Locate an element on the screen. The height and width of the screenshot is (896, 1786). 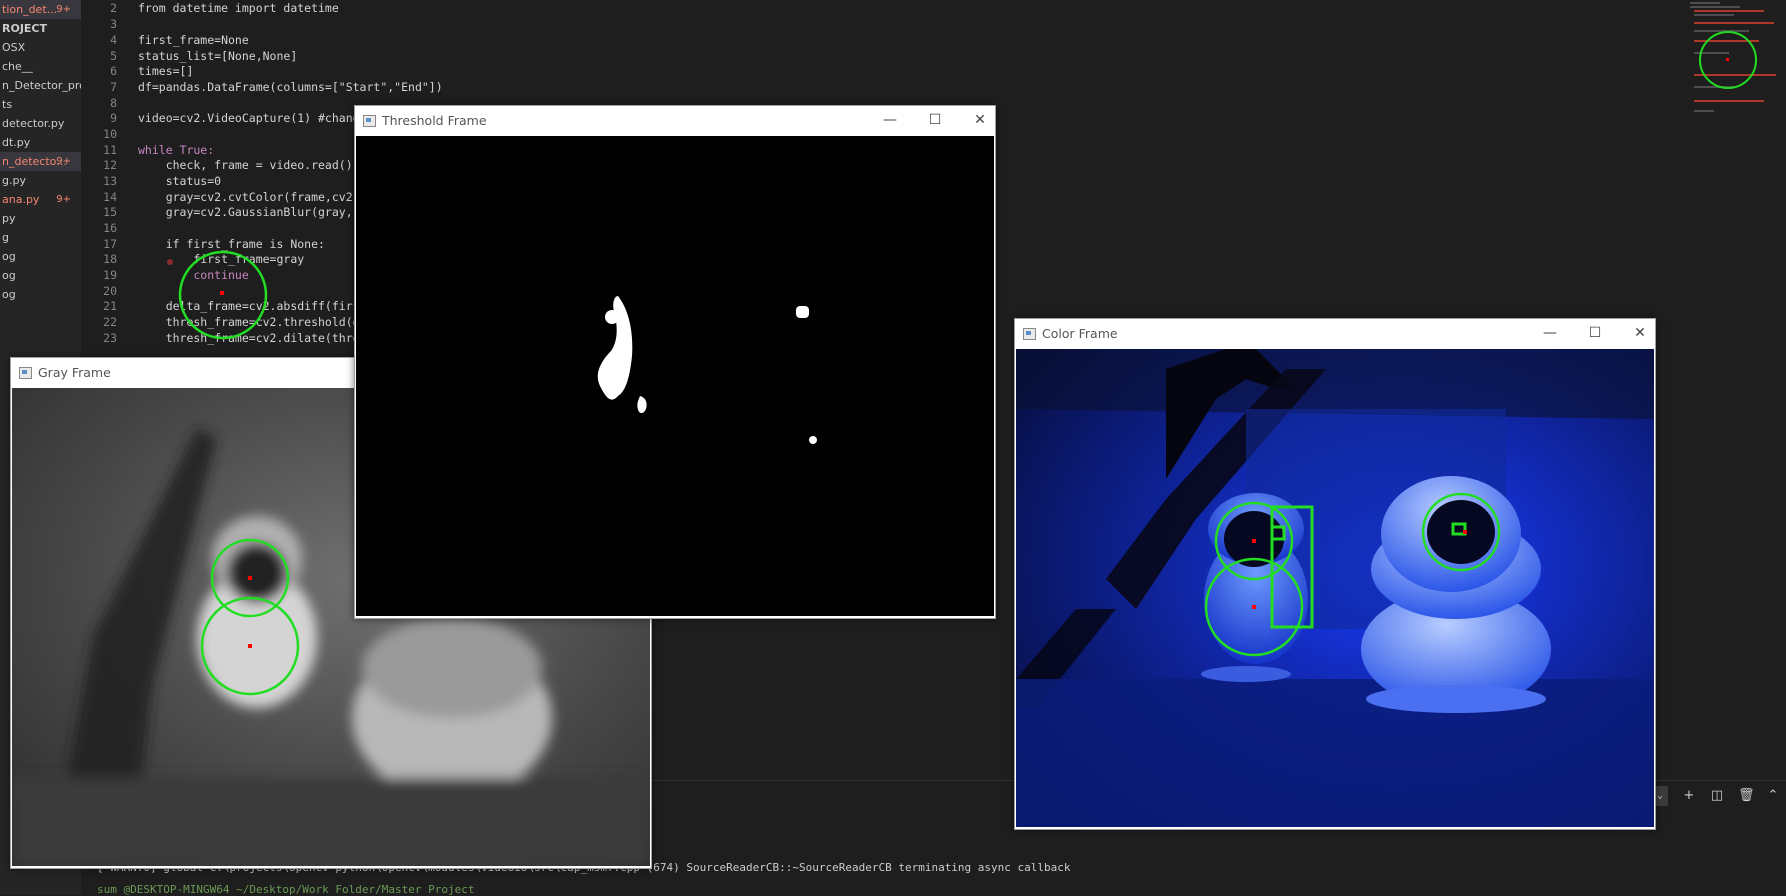
code-text: video=cv2.VideoCapture(1) #change is located at coordinates (252, 118).